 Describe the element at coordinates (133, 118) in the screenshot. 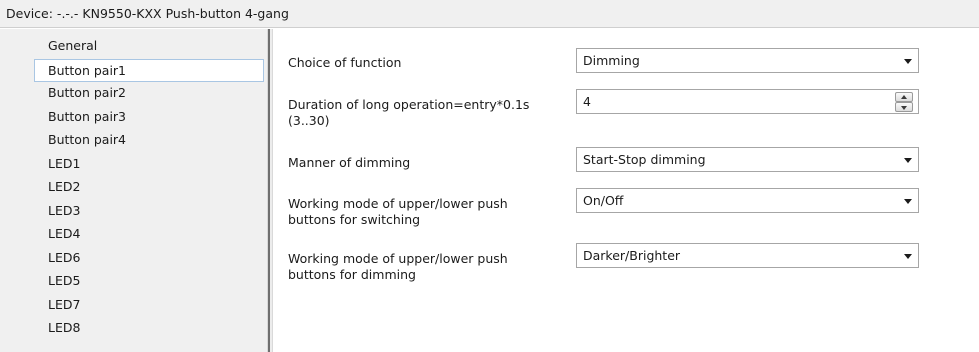

I see `sidebar-item-button-pair3: Button pair3` at that location.